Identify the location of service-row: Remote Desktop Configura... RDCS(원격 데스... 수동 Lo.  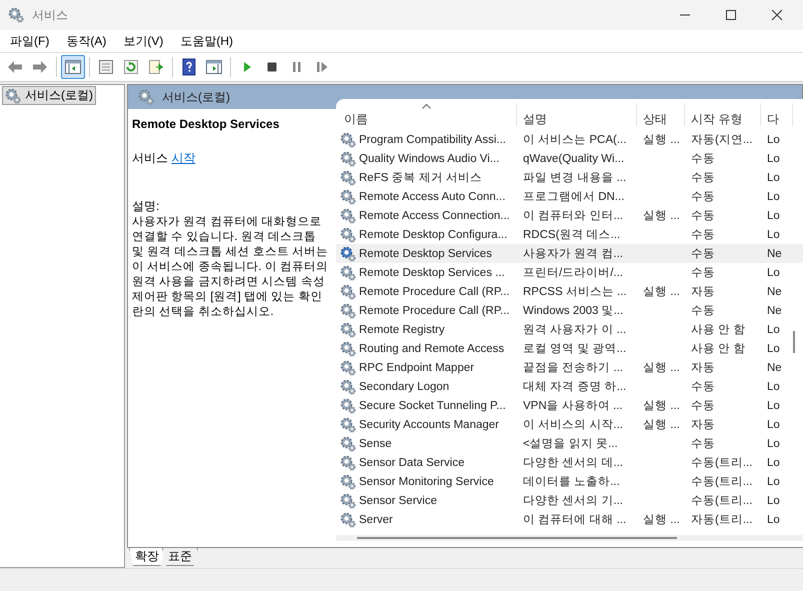
(569, 234).